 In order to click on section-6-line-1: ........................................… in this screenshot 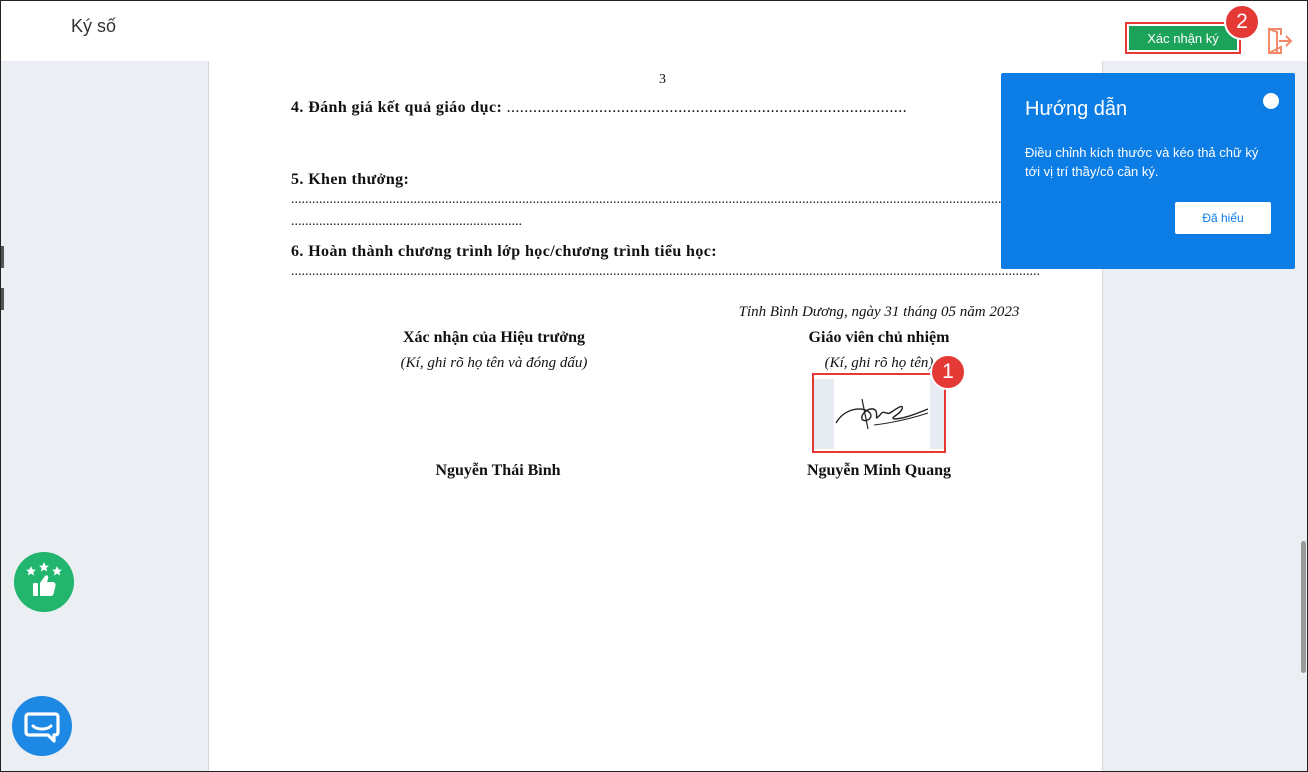, I will do `click(665, 271)`.